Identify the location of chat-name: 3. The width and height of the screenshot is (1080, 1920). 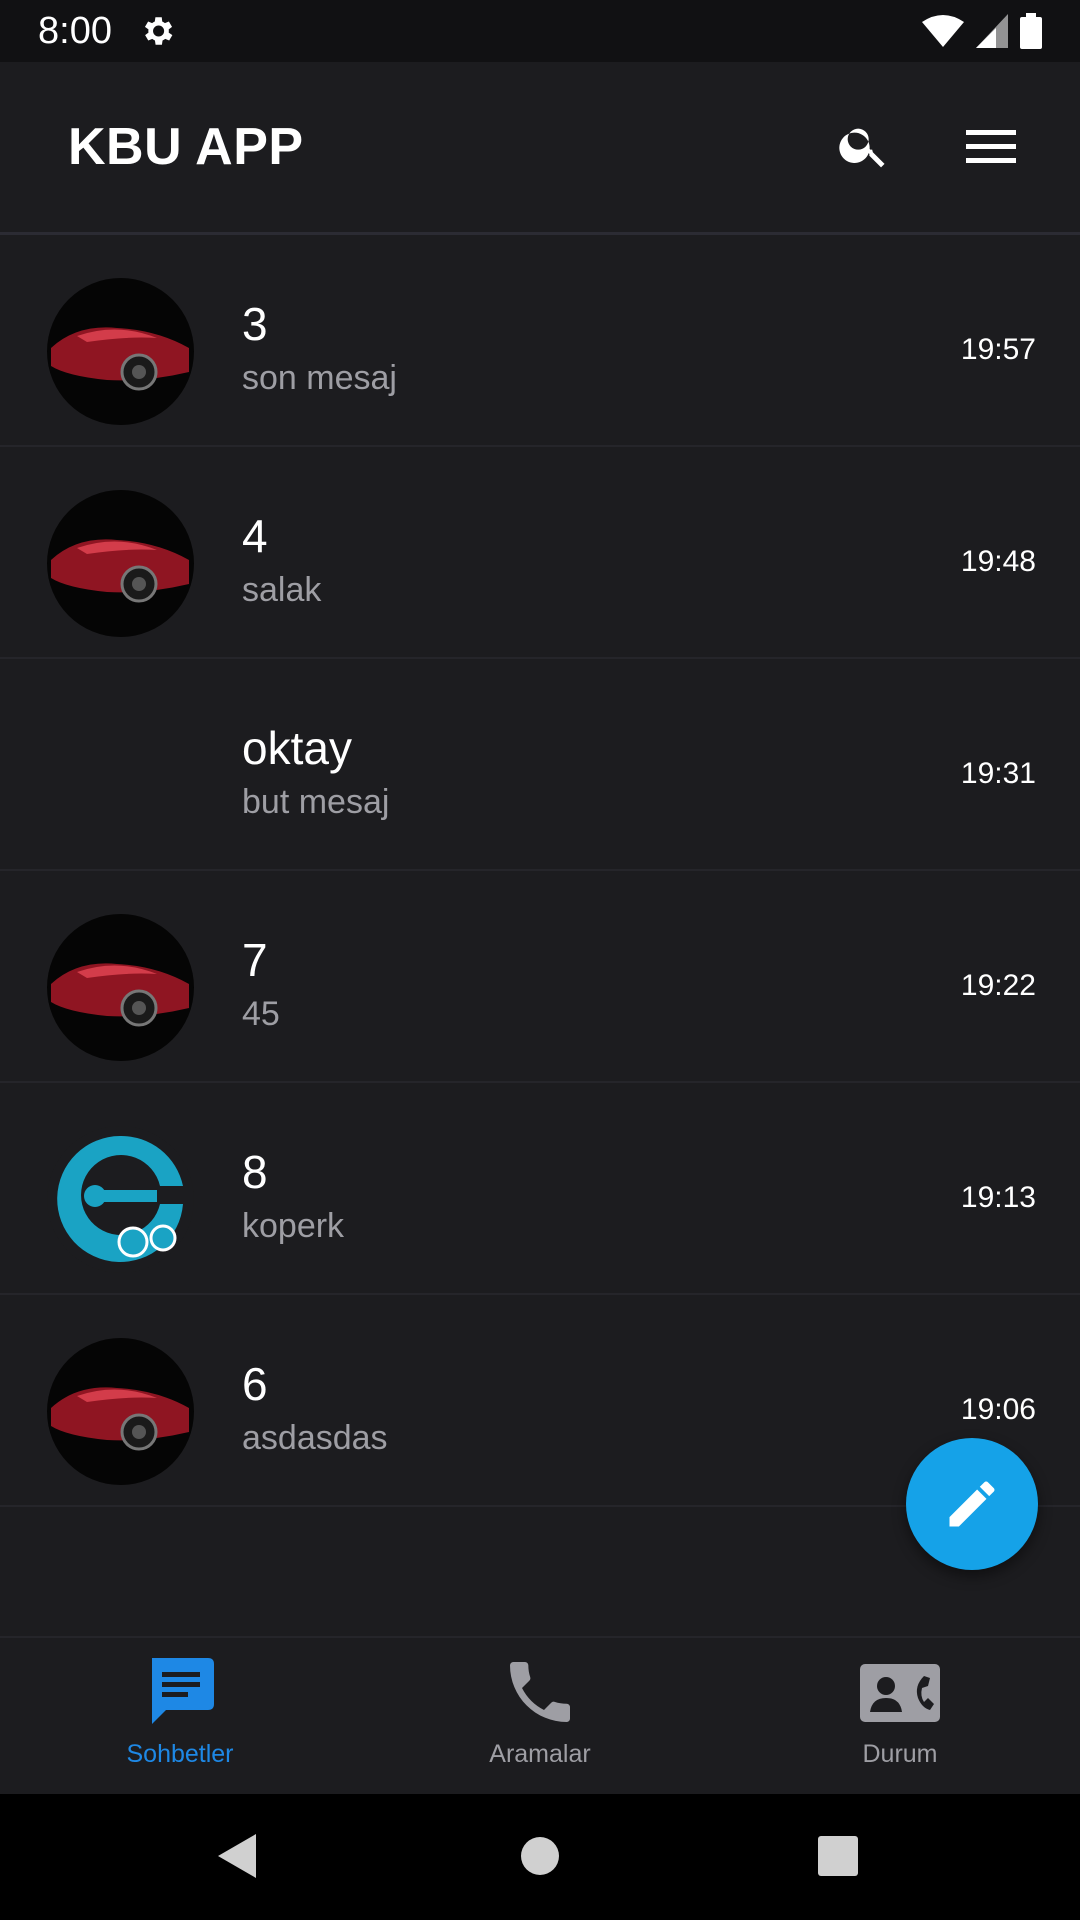
(255, 324).